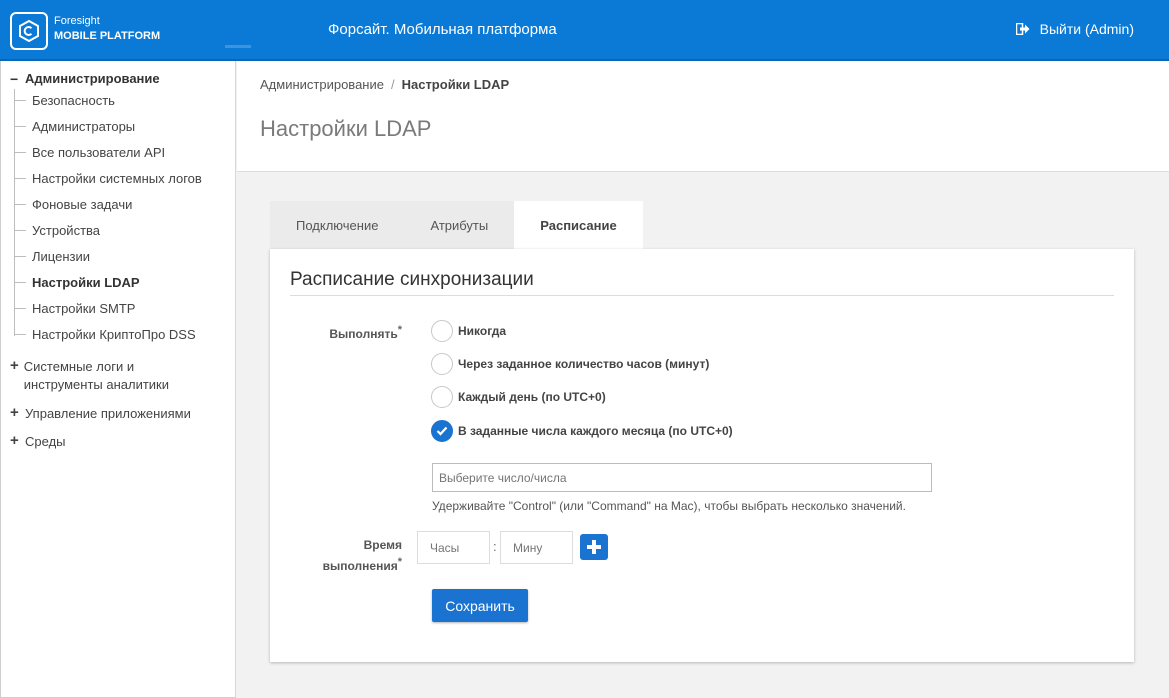  Describe the element at coordinates (84, 308) in the screenshot. I see `sidebar-item-label: Настройки SMTP` at that location.